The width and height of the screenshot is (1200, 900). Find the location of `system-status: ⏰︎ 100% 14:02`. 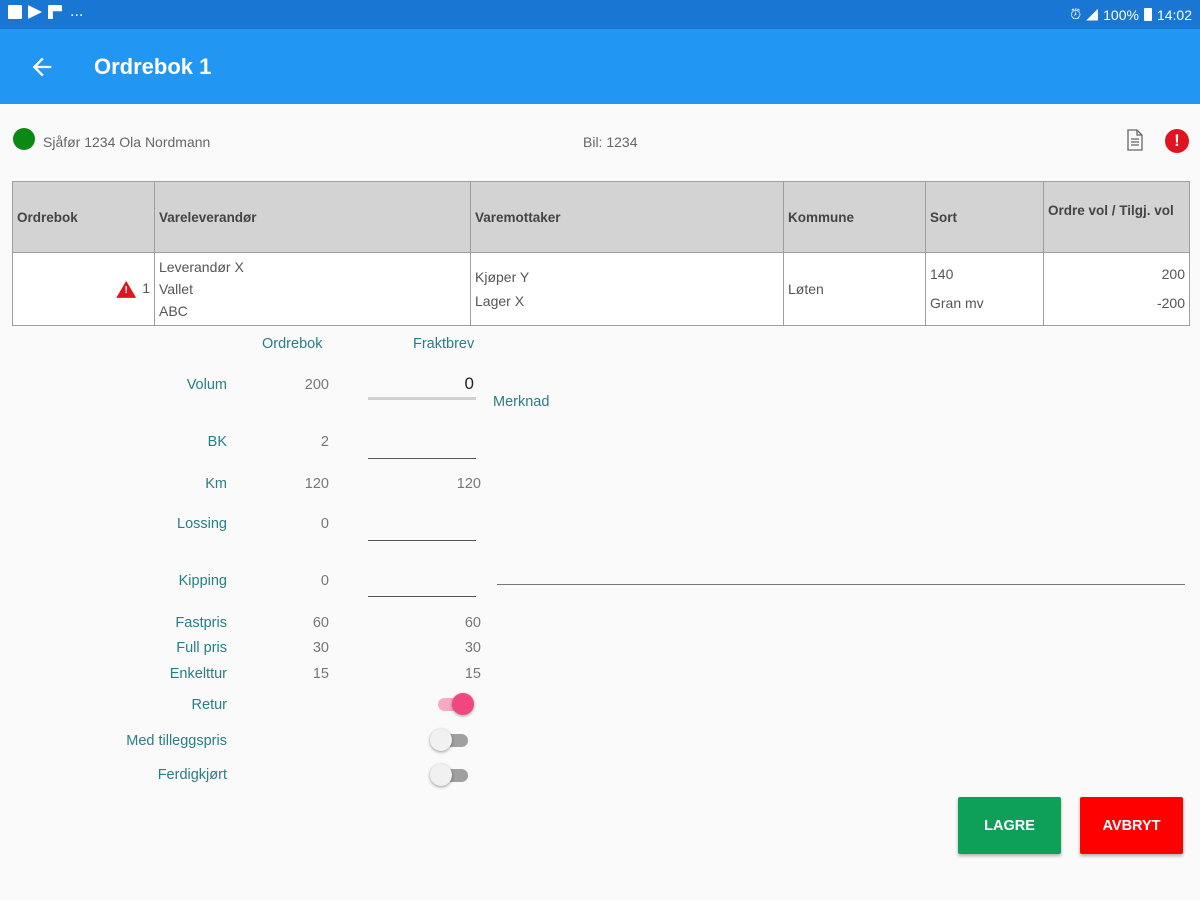

system-status: ⏰︎ 100% 14:02 is located at coordinates (1131, 14).